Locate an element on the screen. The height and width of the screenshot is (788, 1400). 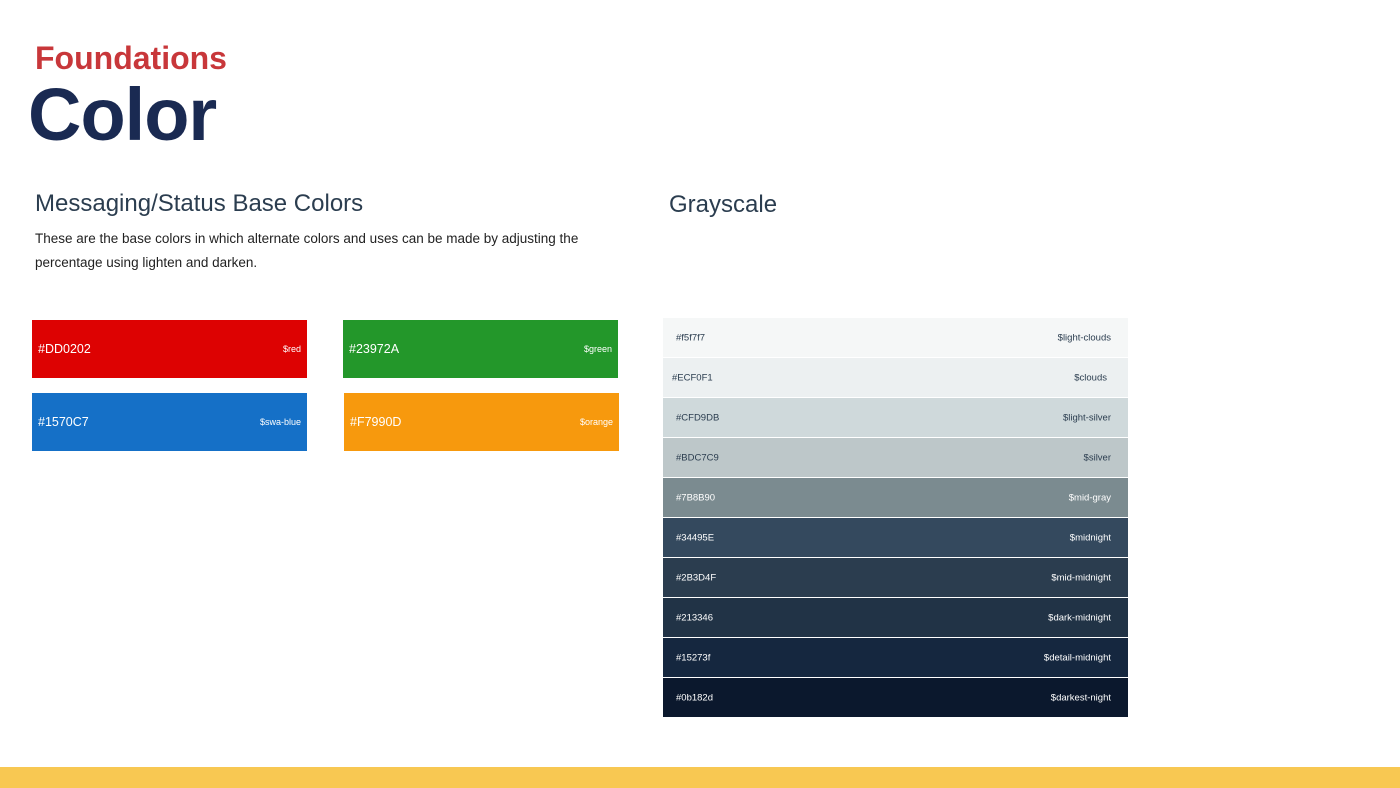
swatch-orange: #F7990D $orange is located at coordinates (481, 422).